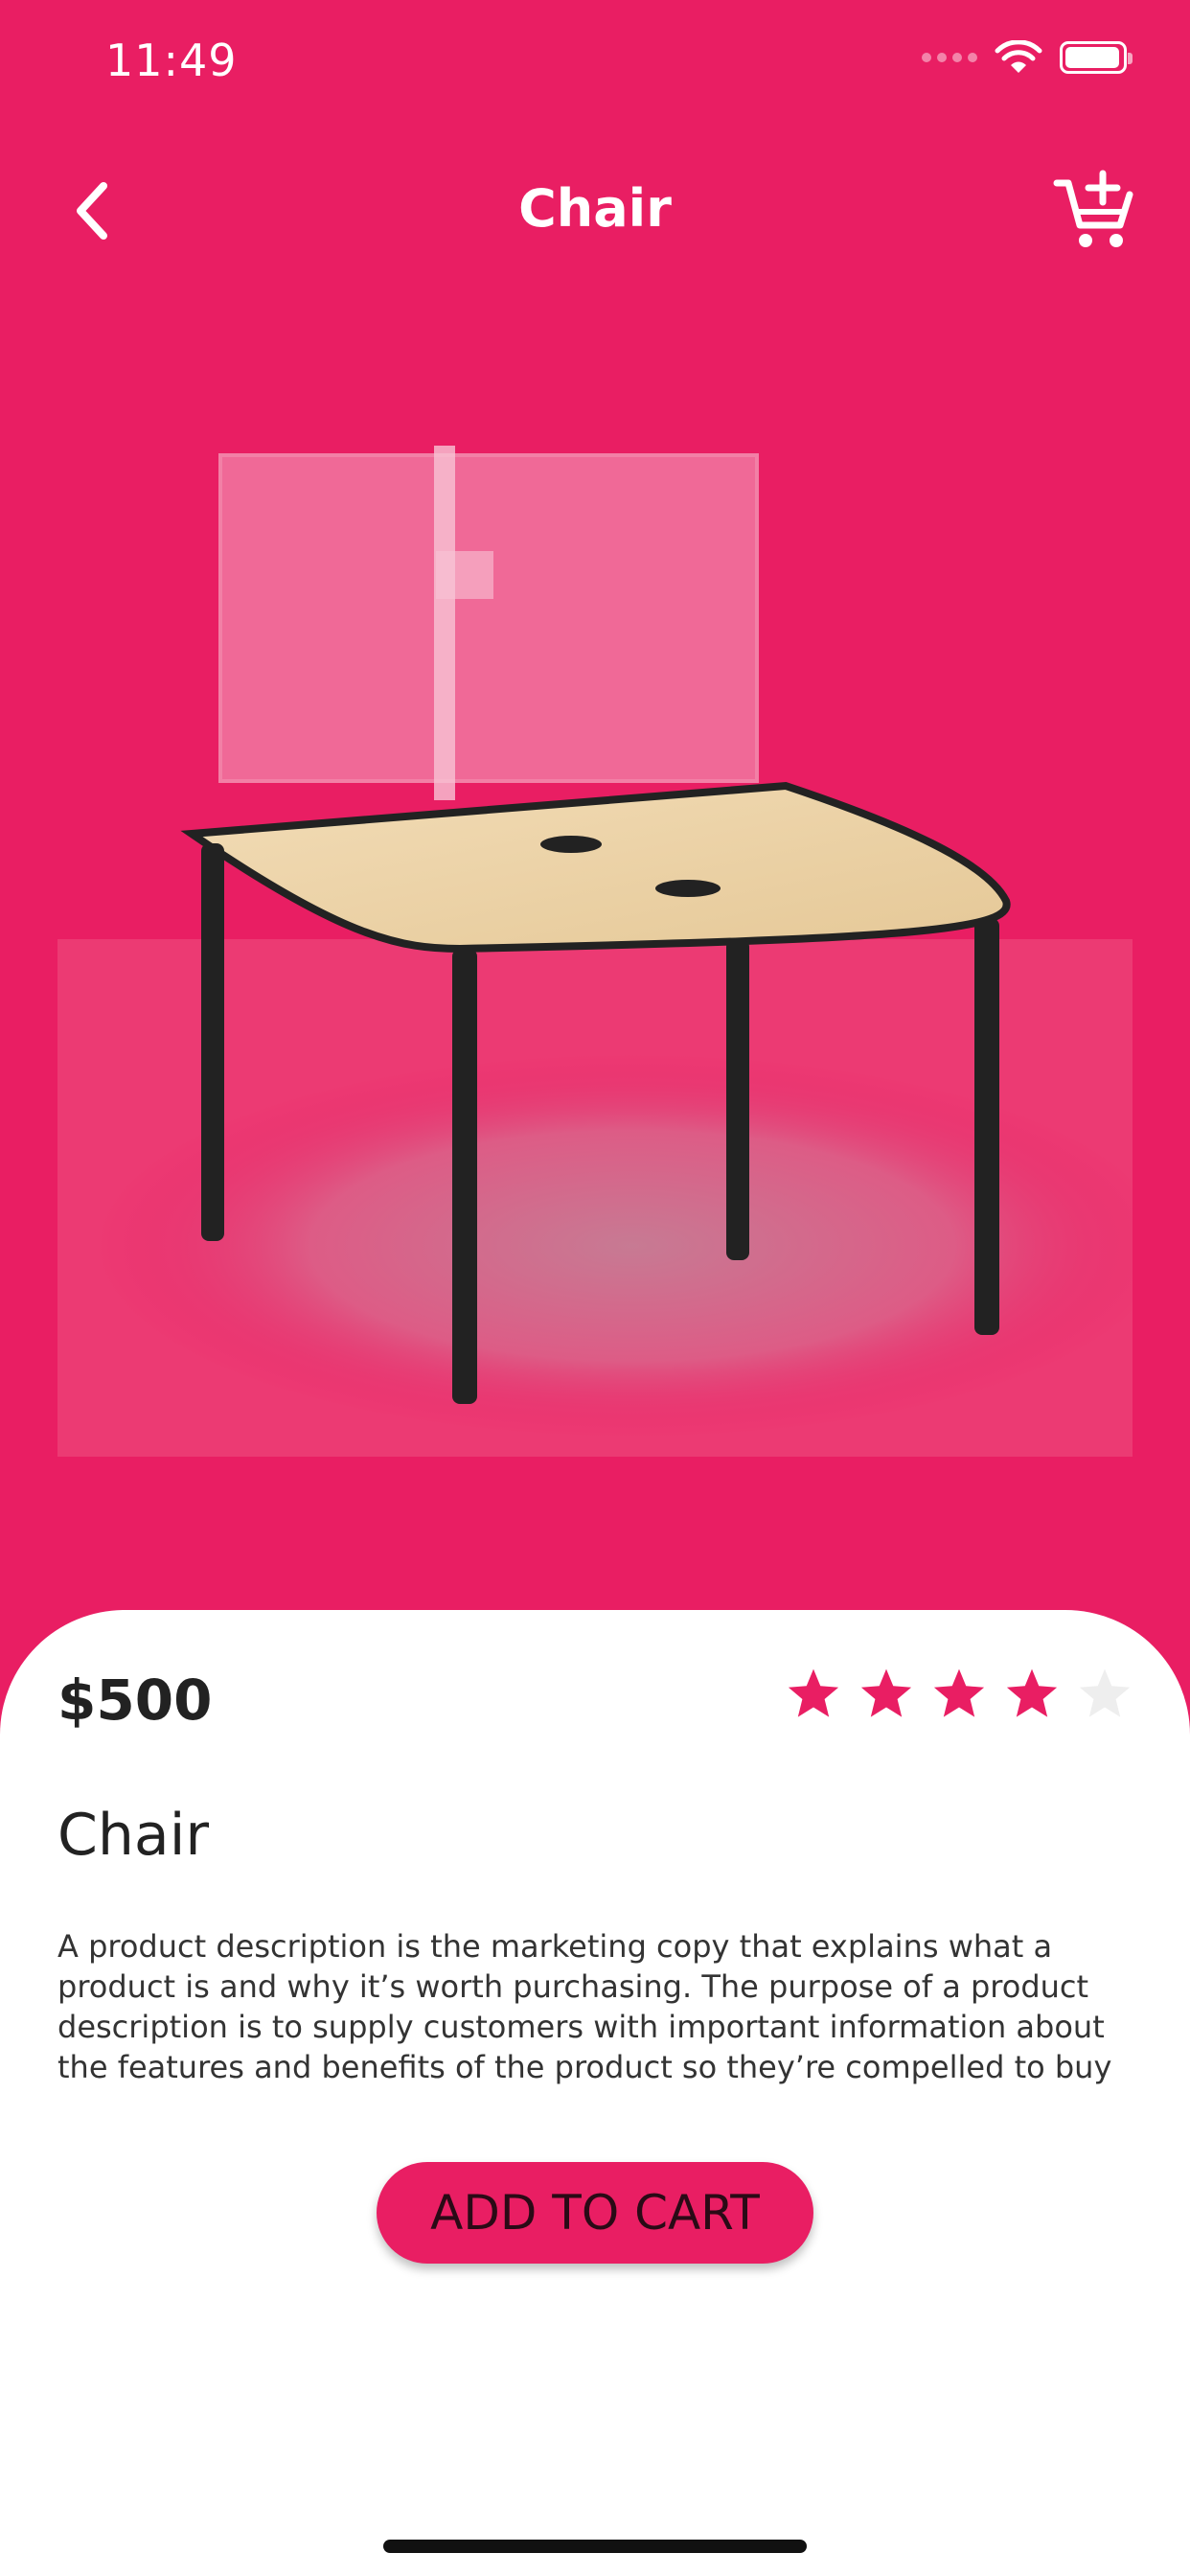 The image size is (1190, 2576). I want to click on add-cart-button, so click(1094, 211).